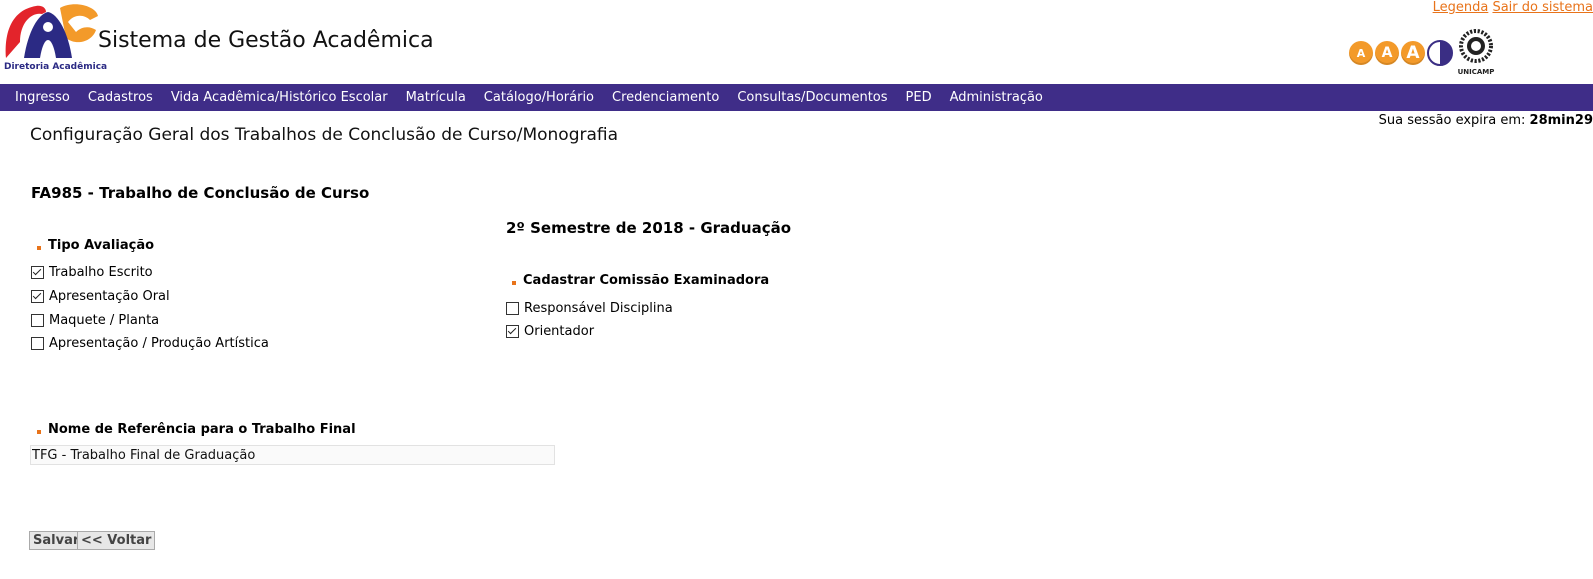 This screenshot has height=579, width=1593. Describe the element at coordinates (512, 308) in the screenshot. I see `responsavel-disciplina-checkbox` at that location.